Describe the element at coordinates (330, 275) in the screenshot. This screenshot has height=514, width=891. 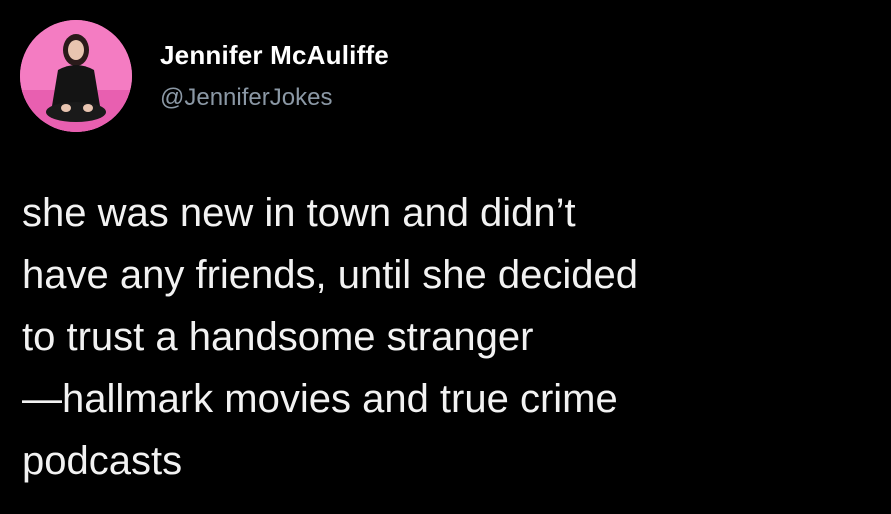
I see `tweet-text-line: have any friends, until she decided` at that location.